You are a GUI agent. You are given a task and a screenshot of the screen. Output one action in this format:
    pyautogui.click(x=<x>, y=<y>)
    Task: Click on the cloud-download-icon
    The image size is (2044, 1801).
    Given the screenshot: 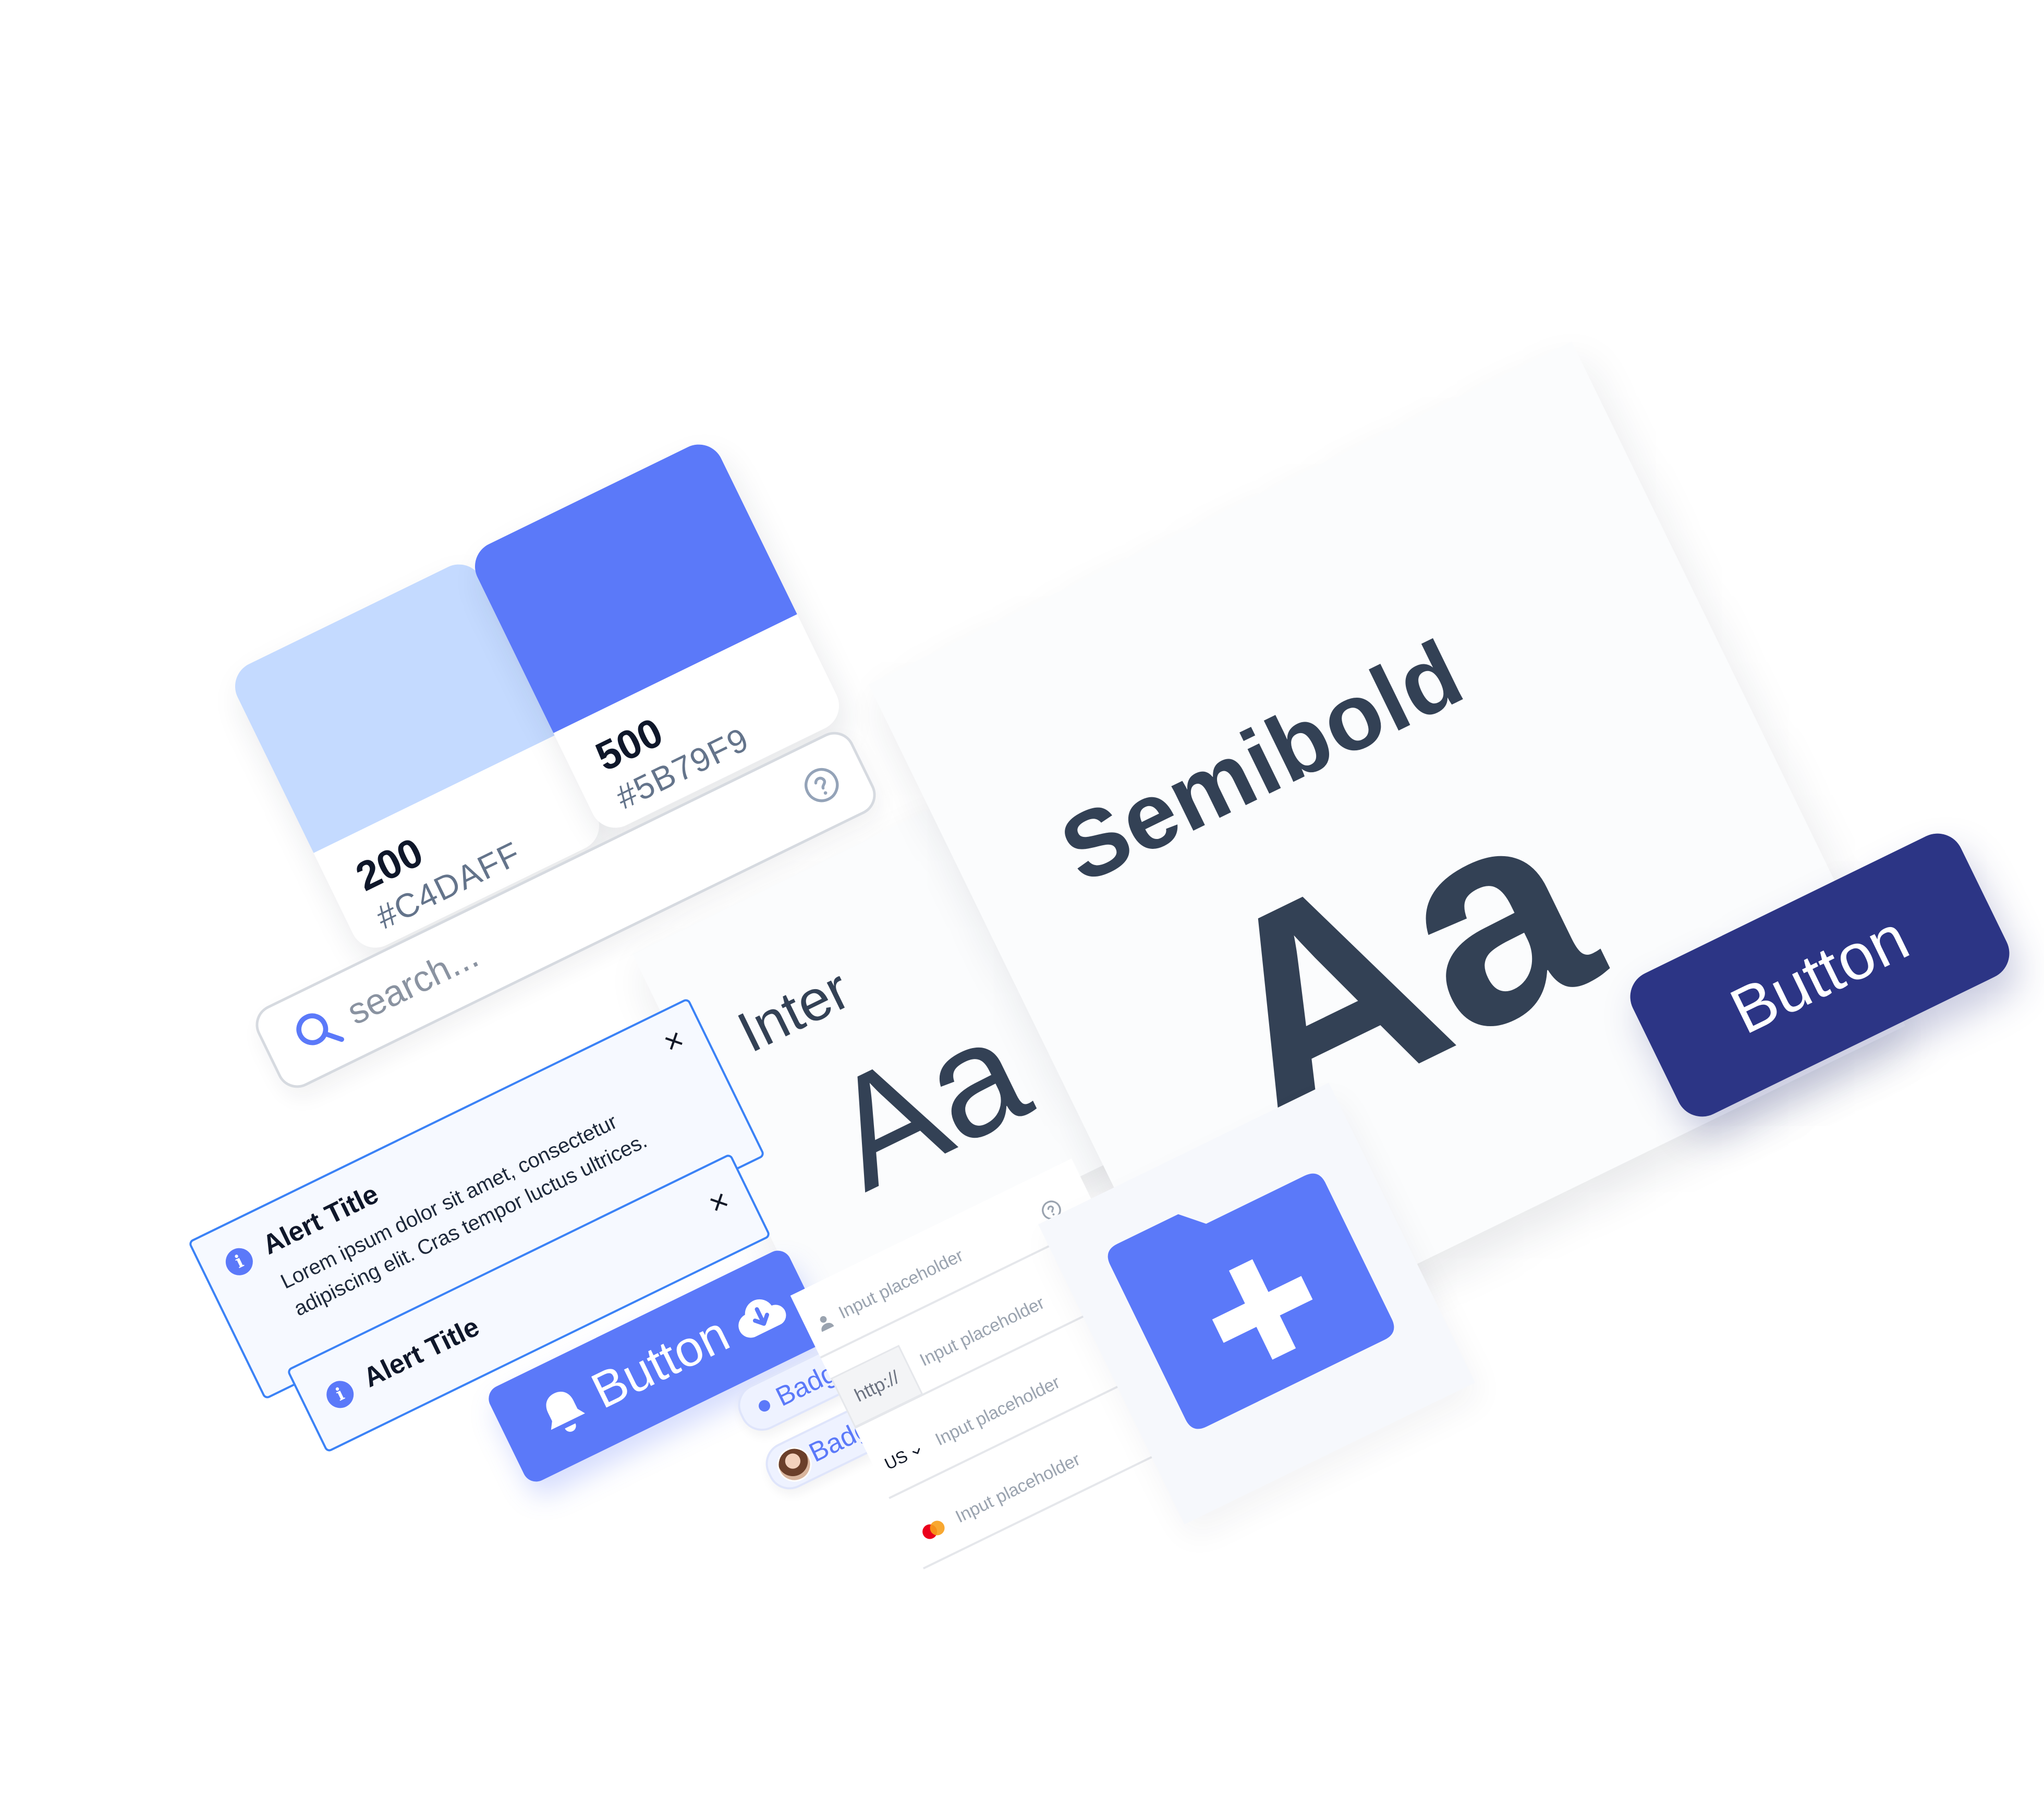 What is the action you would take?
    pyautogui.click(x=762, y=1318)
    